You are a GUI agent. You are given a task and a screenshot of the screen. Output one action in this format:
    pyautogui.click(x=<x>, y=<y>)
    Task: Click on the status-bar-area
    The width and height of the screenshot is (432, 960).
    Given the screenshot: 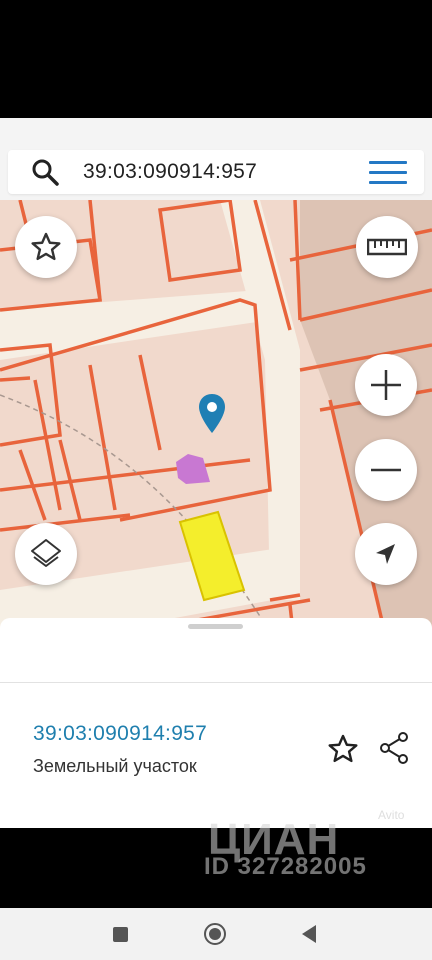 What is the action you would take?
    pyautogui.click(x=216, y=59)
    